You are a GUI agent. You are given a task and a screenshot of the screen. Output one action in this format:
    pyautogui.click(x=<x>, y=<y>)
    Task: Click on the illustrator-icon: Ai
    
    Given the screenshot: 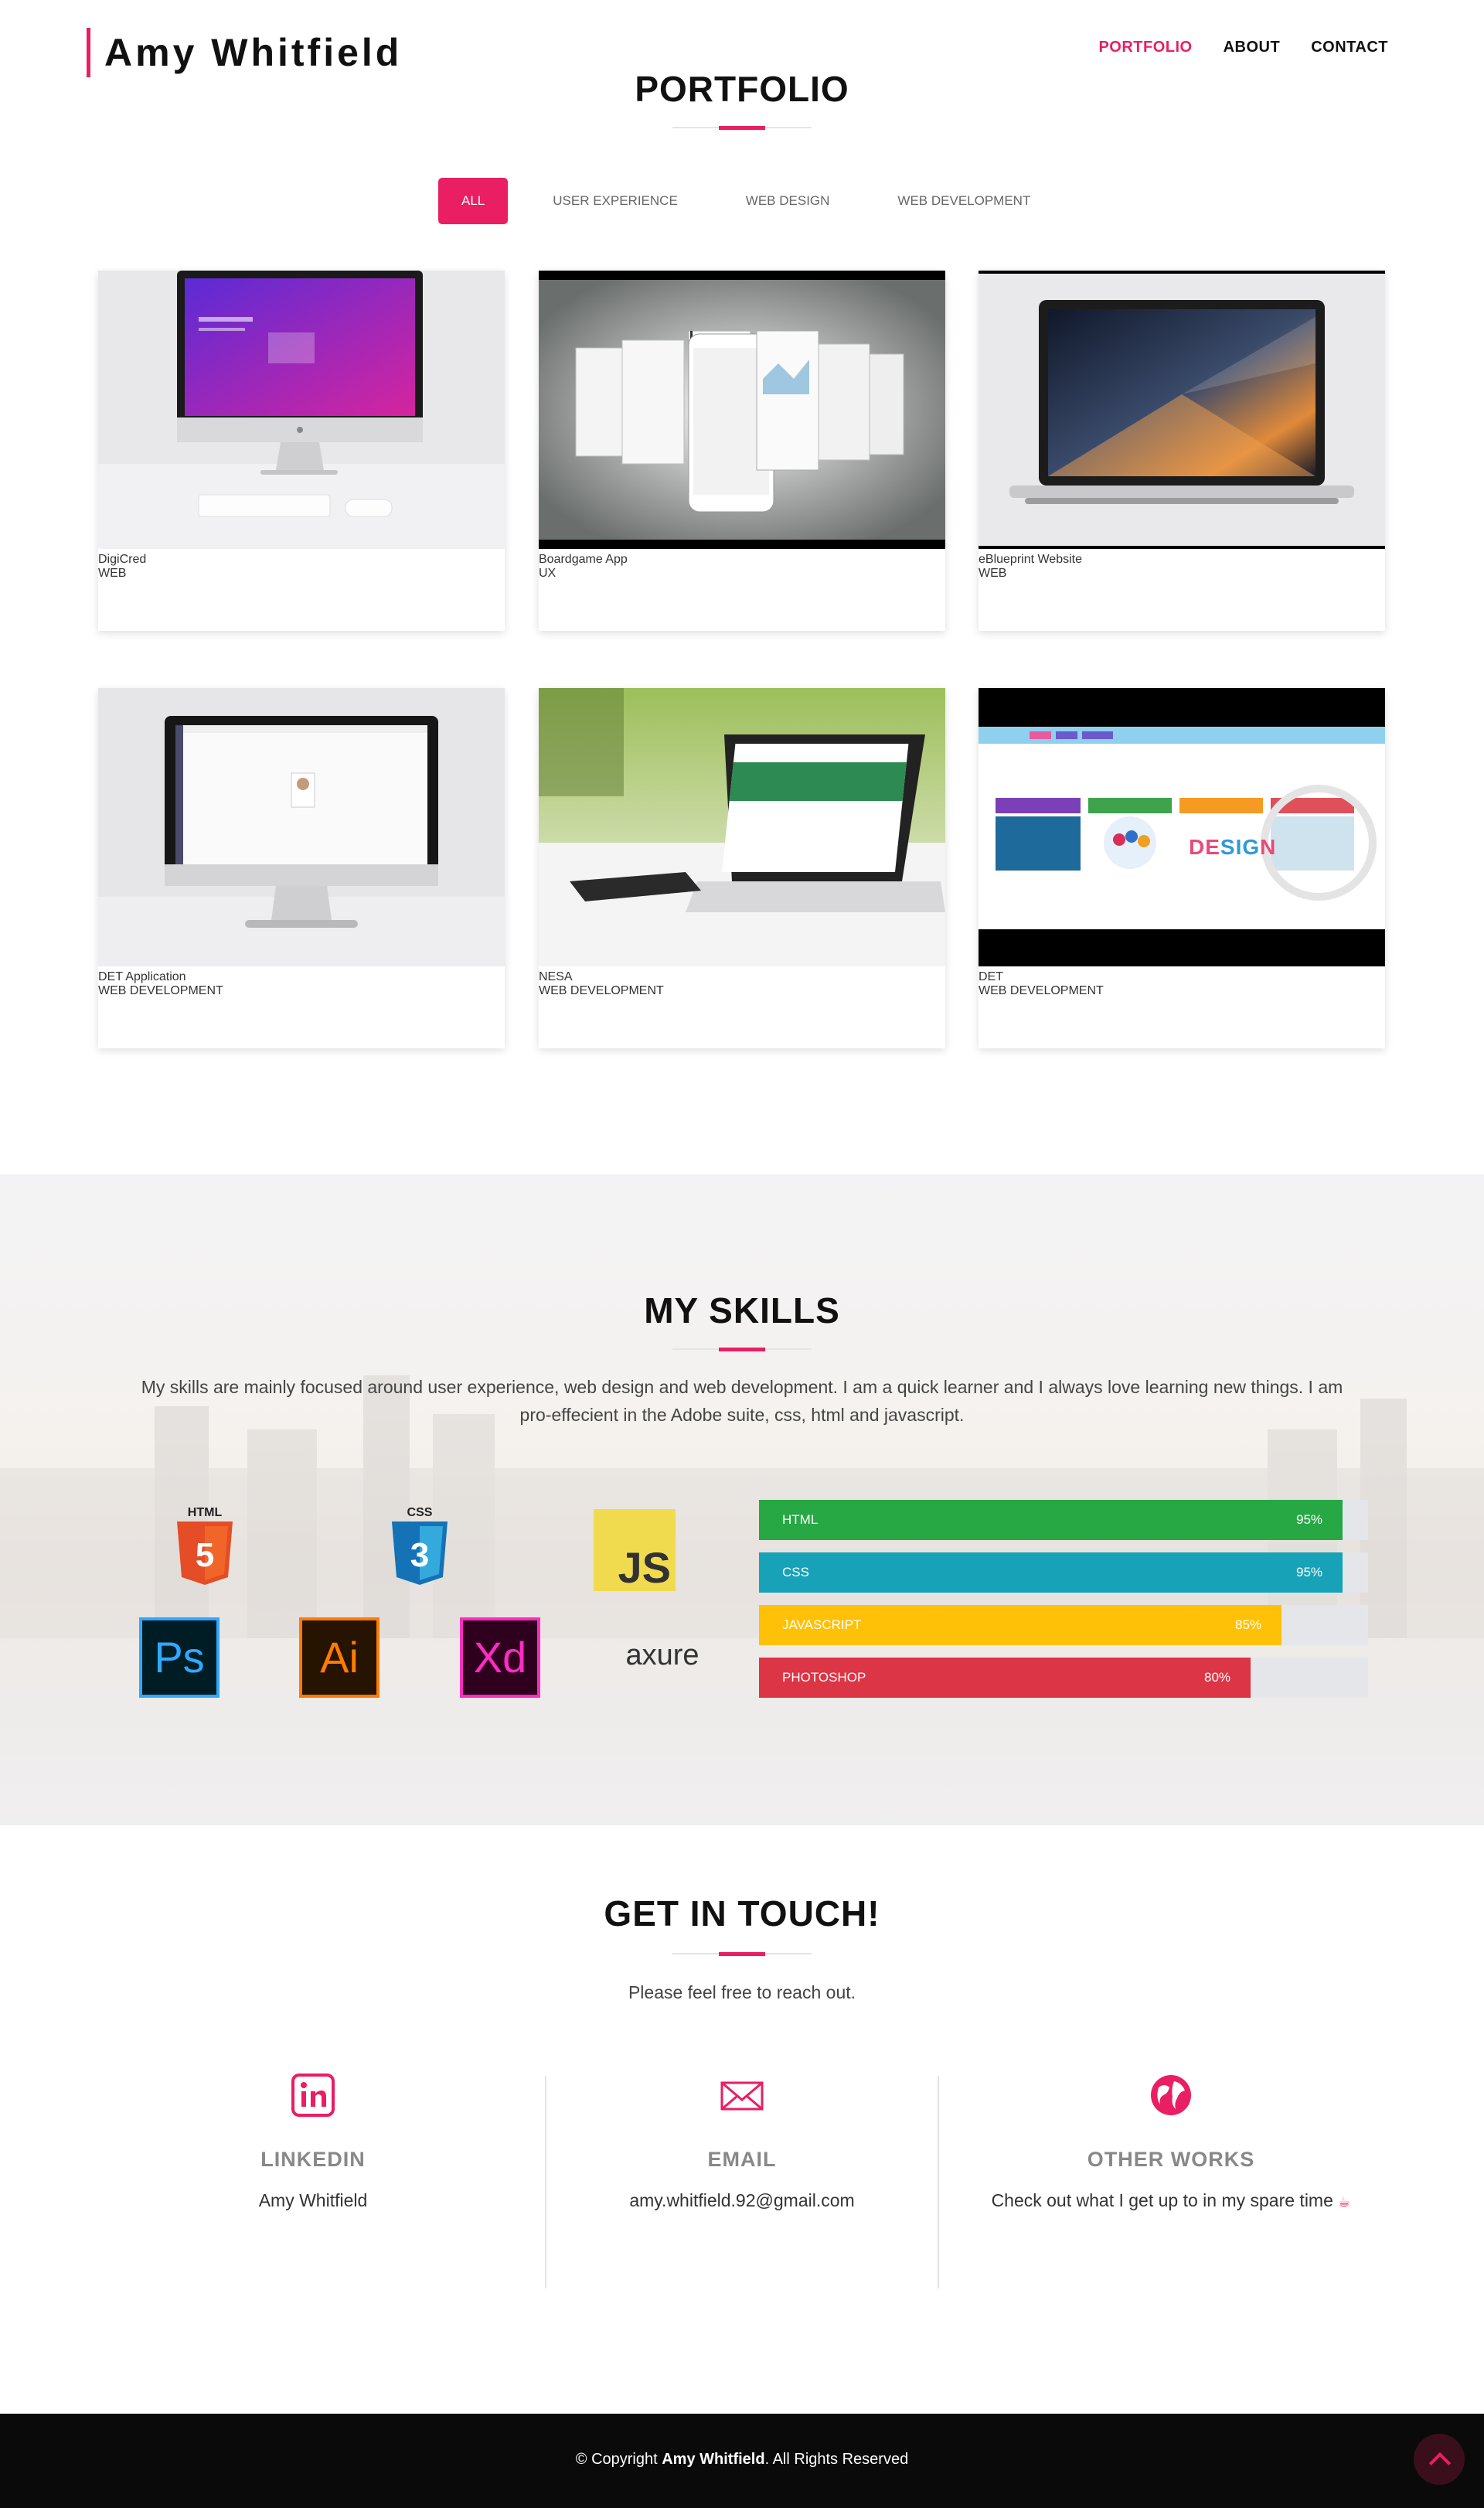 What is the action you would take?
    pyautogui.click(x=339, y=1657)
    